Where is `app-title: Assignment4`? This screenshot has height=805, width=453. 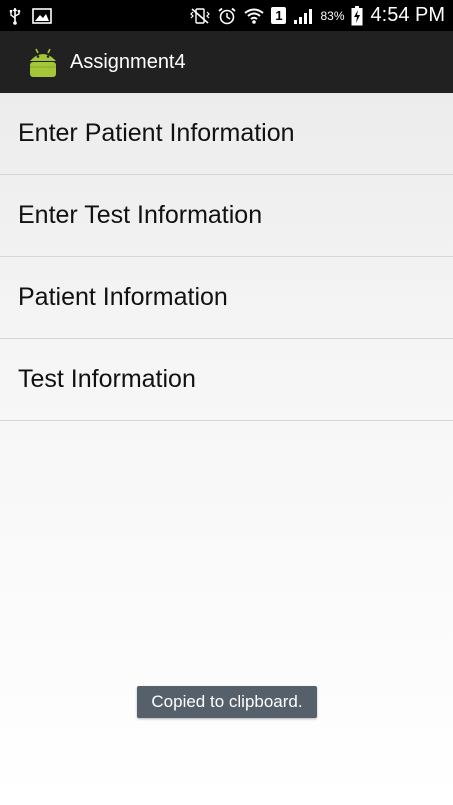 app-title: Assignment4 is located at coordinates (128, 61).